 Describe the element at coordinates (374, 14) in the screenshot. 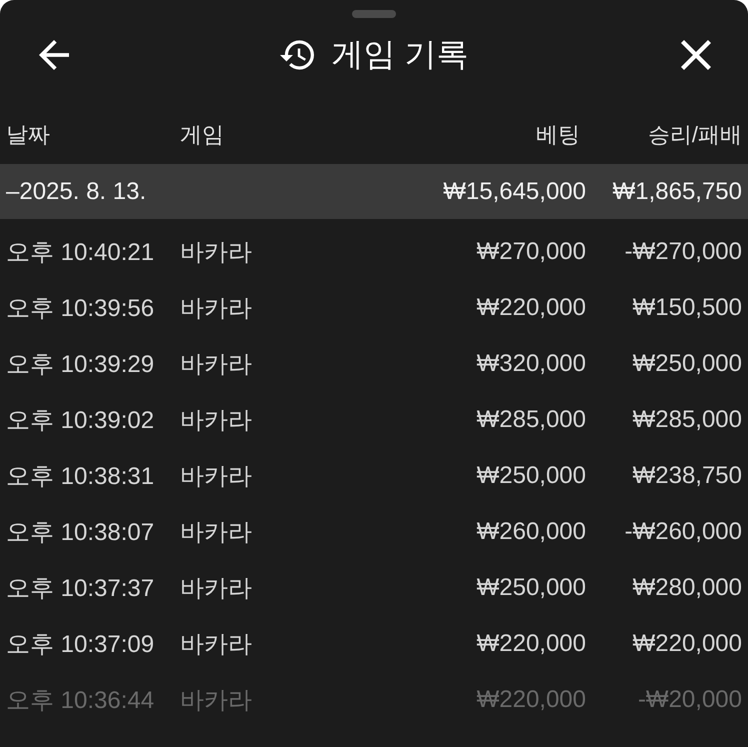

I see `drag-handle` at that location.